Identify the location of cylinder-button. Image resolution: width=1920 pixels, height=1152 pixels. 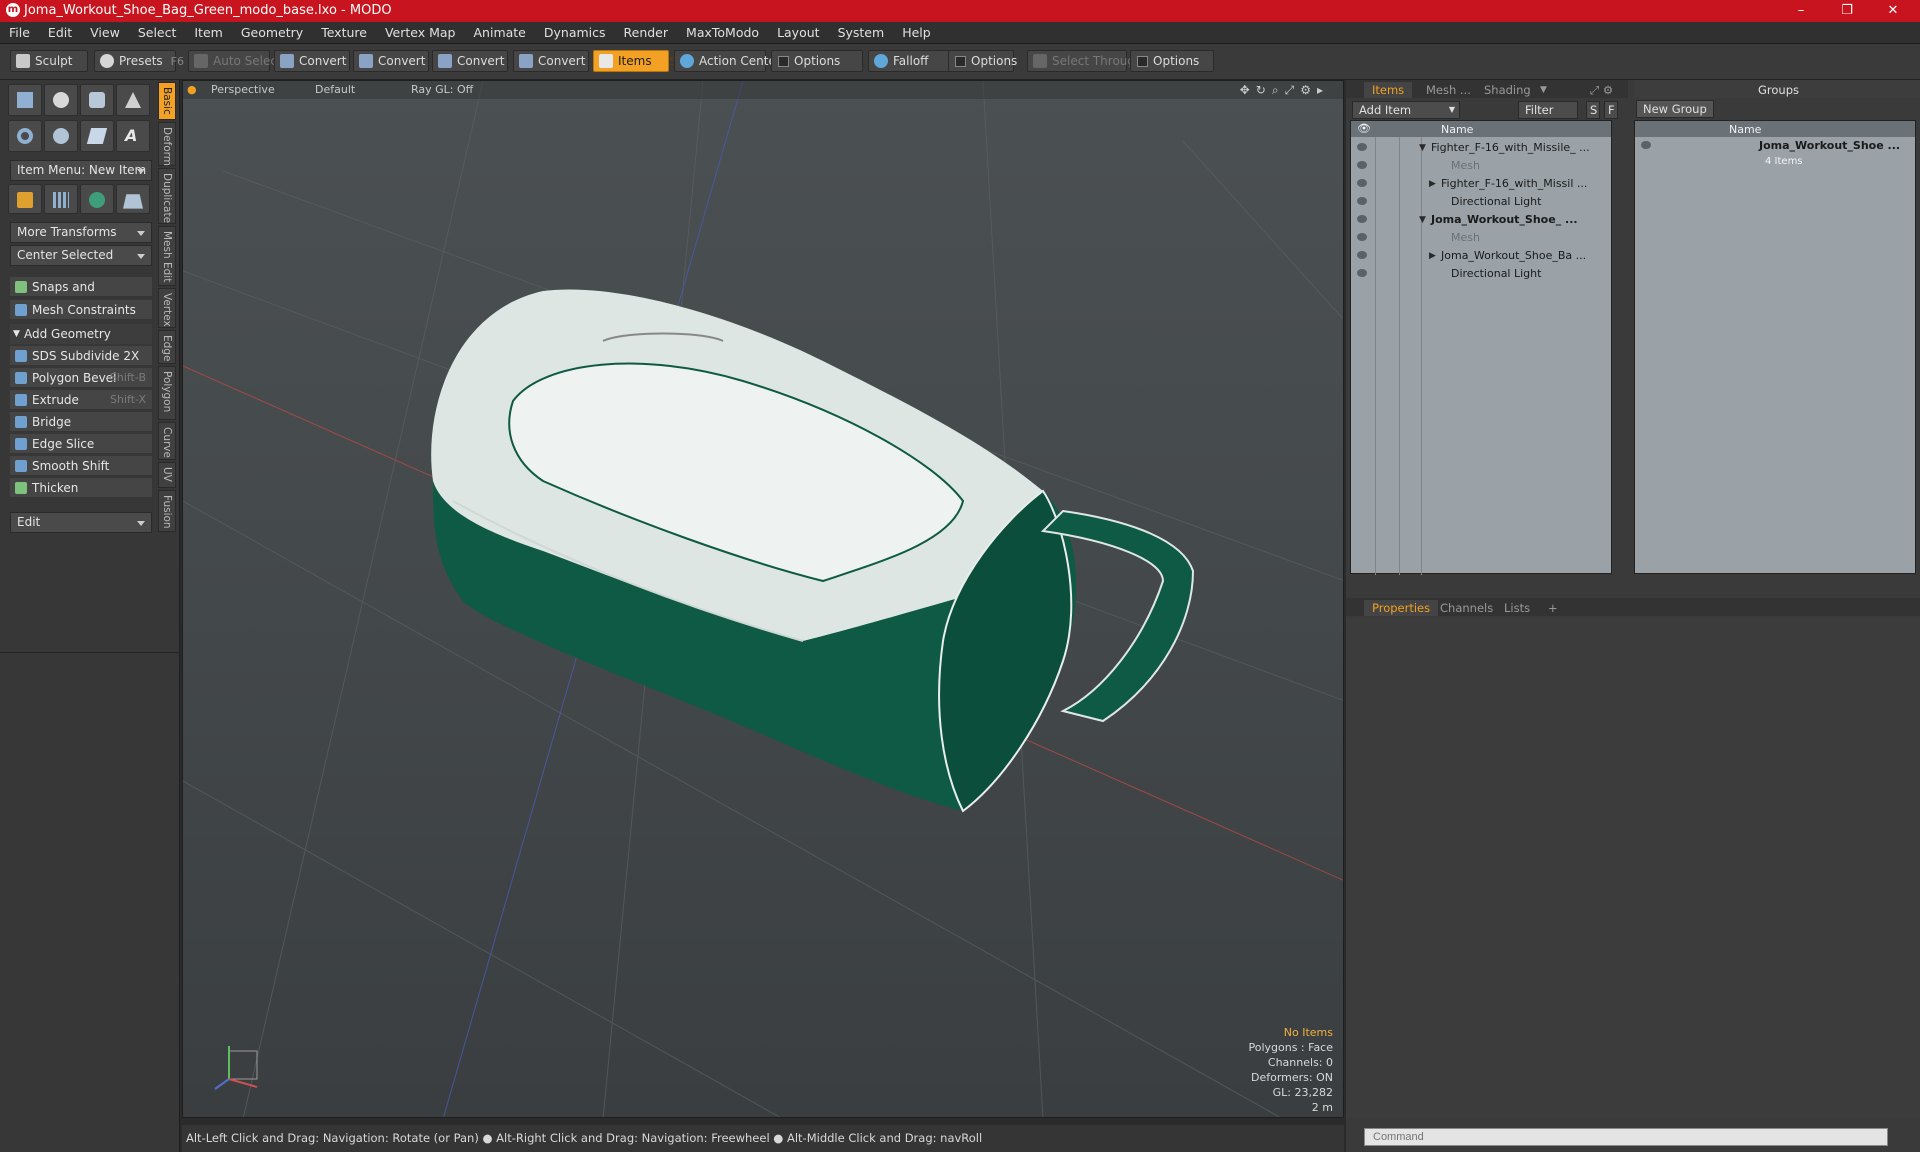
(97, 100).